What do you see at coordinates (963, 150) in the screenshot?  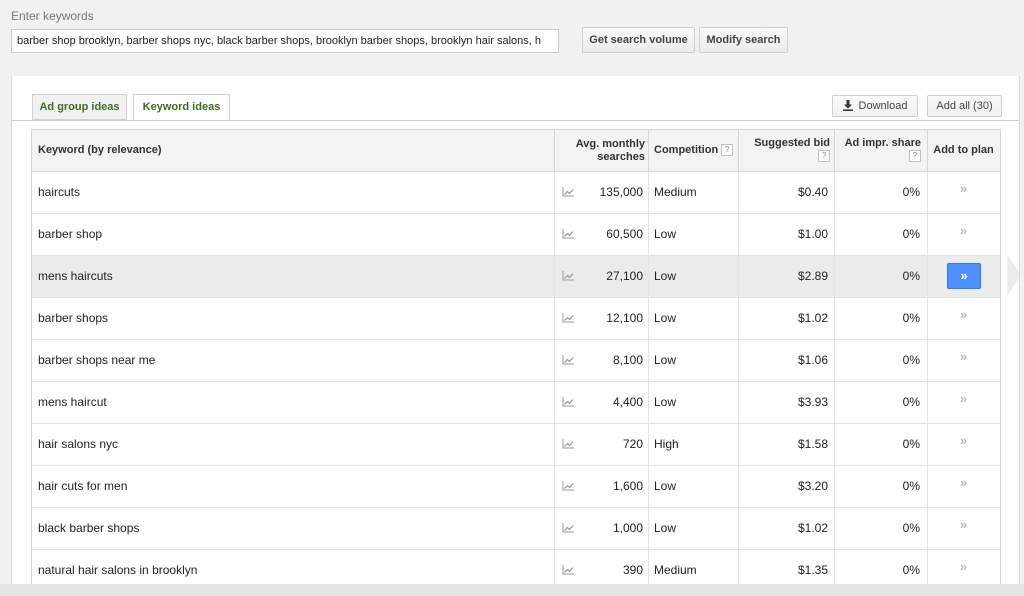 I see `header-add-to-plan: Add to plan` at bounding box center [963, 150].